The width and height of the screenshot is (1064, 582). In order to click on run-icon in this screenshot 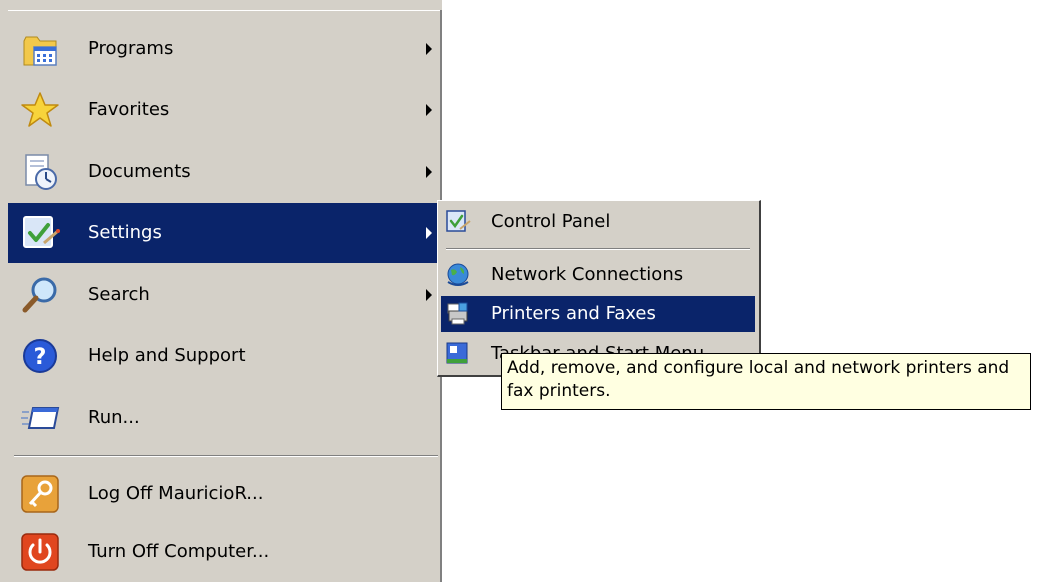, I will do `click(40, 418)`.